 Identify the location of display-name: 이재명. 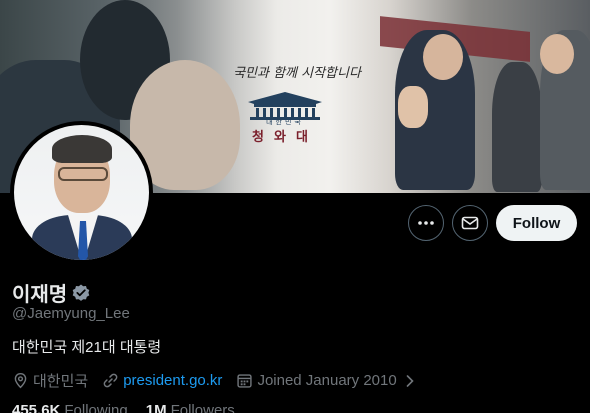
(40, 295).